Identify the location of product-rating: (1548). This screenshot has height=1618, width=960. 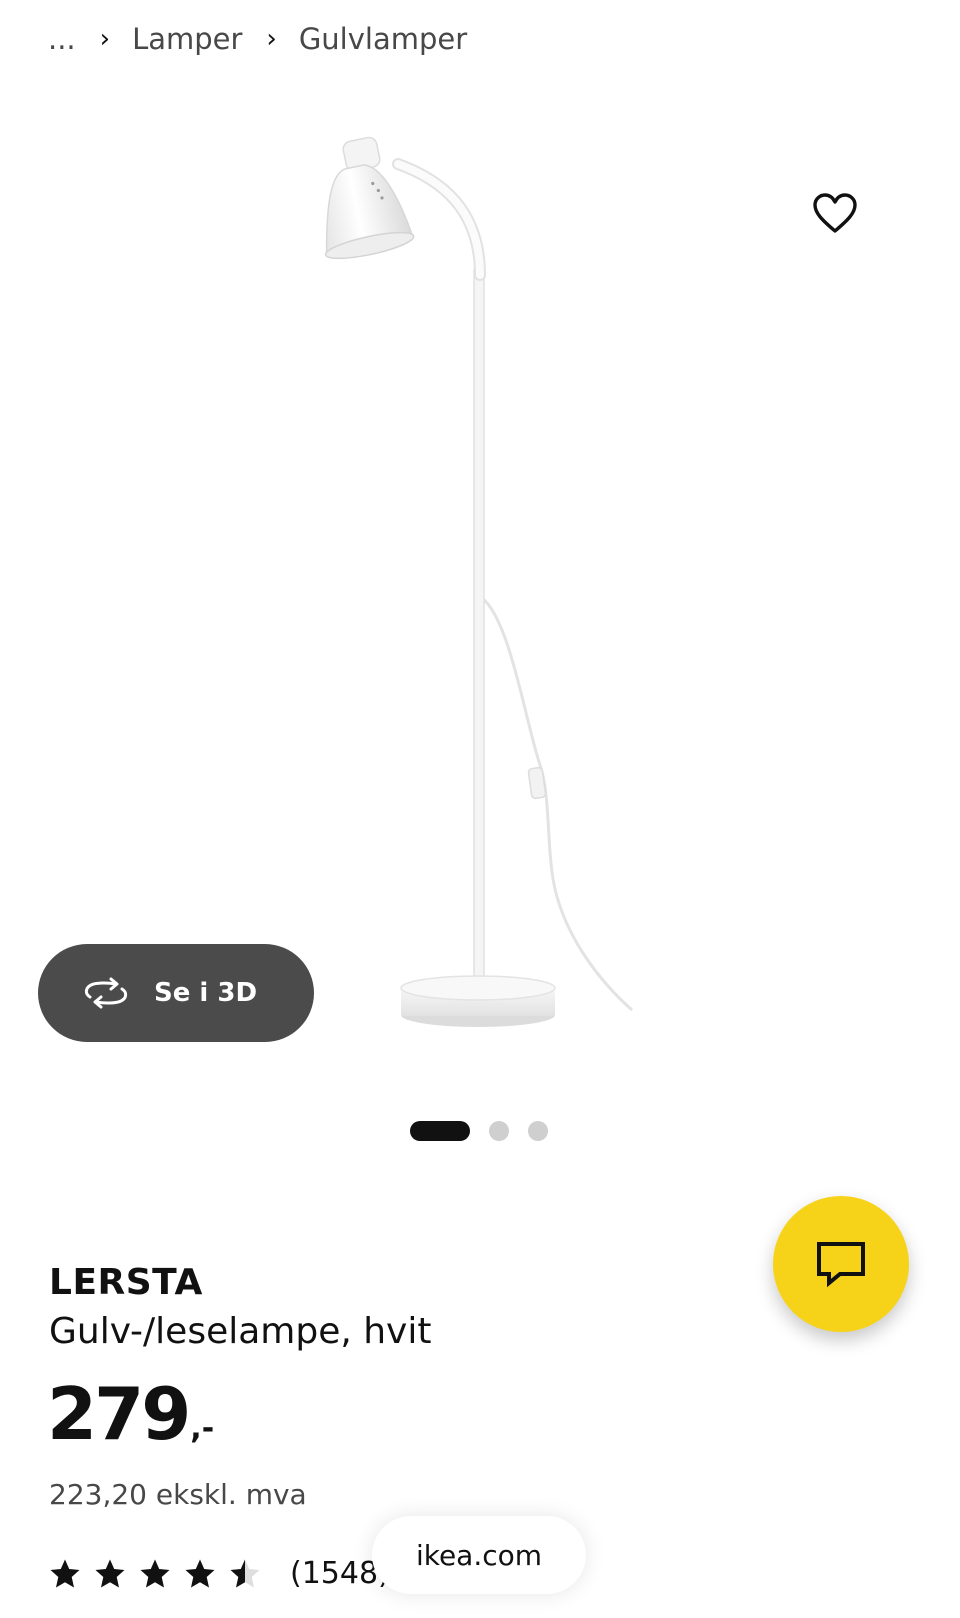
(219, 1573).